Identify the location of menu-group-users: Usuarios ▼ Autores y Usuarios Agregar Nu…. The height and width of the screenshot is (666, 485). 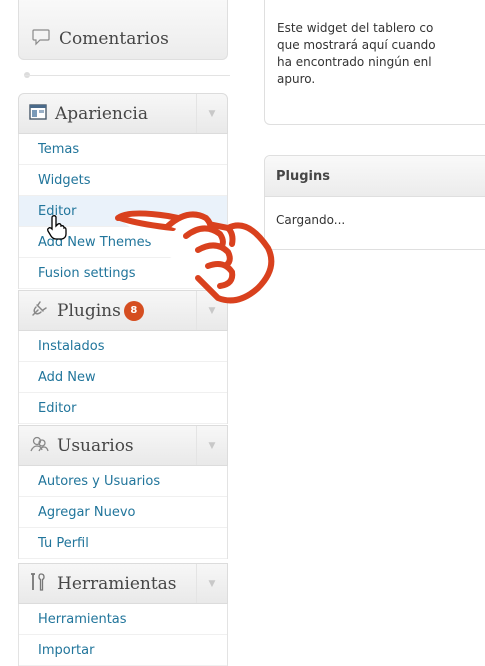
(123, 492).